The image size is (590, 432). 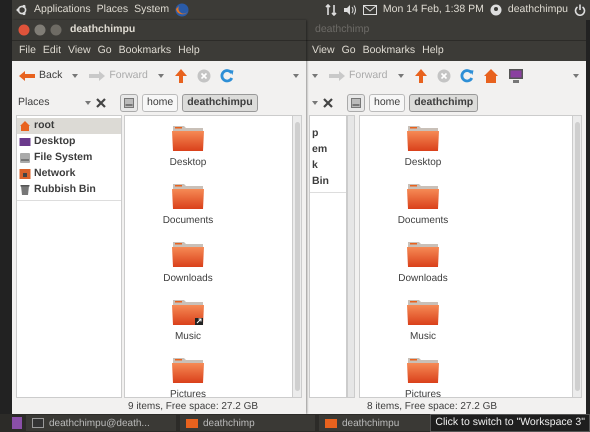 I want to click on terminal-icon, so click(x=38, y=423).